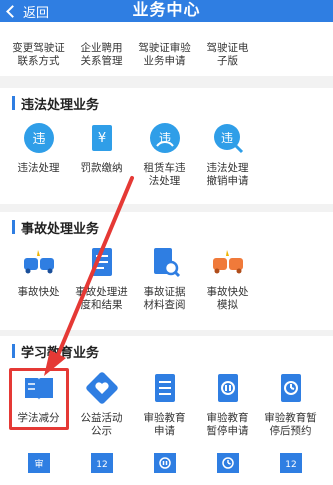 This screenshot has width=333, height=485. Describe the element at coordinates (227, 174) in the screenshot. I see `grid-item-label: 违法处理 撤销申请` at that location.